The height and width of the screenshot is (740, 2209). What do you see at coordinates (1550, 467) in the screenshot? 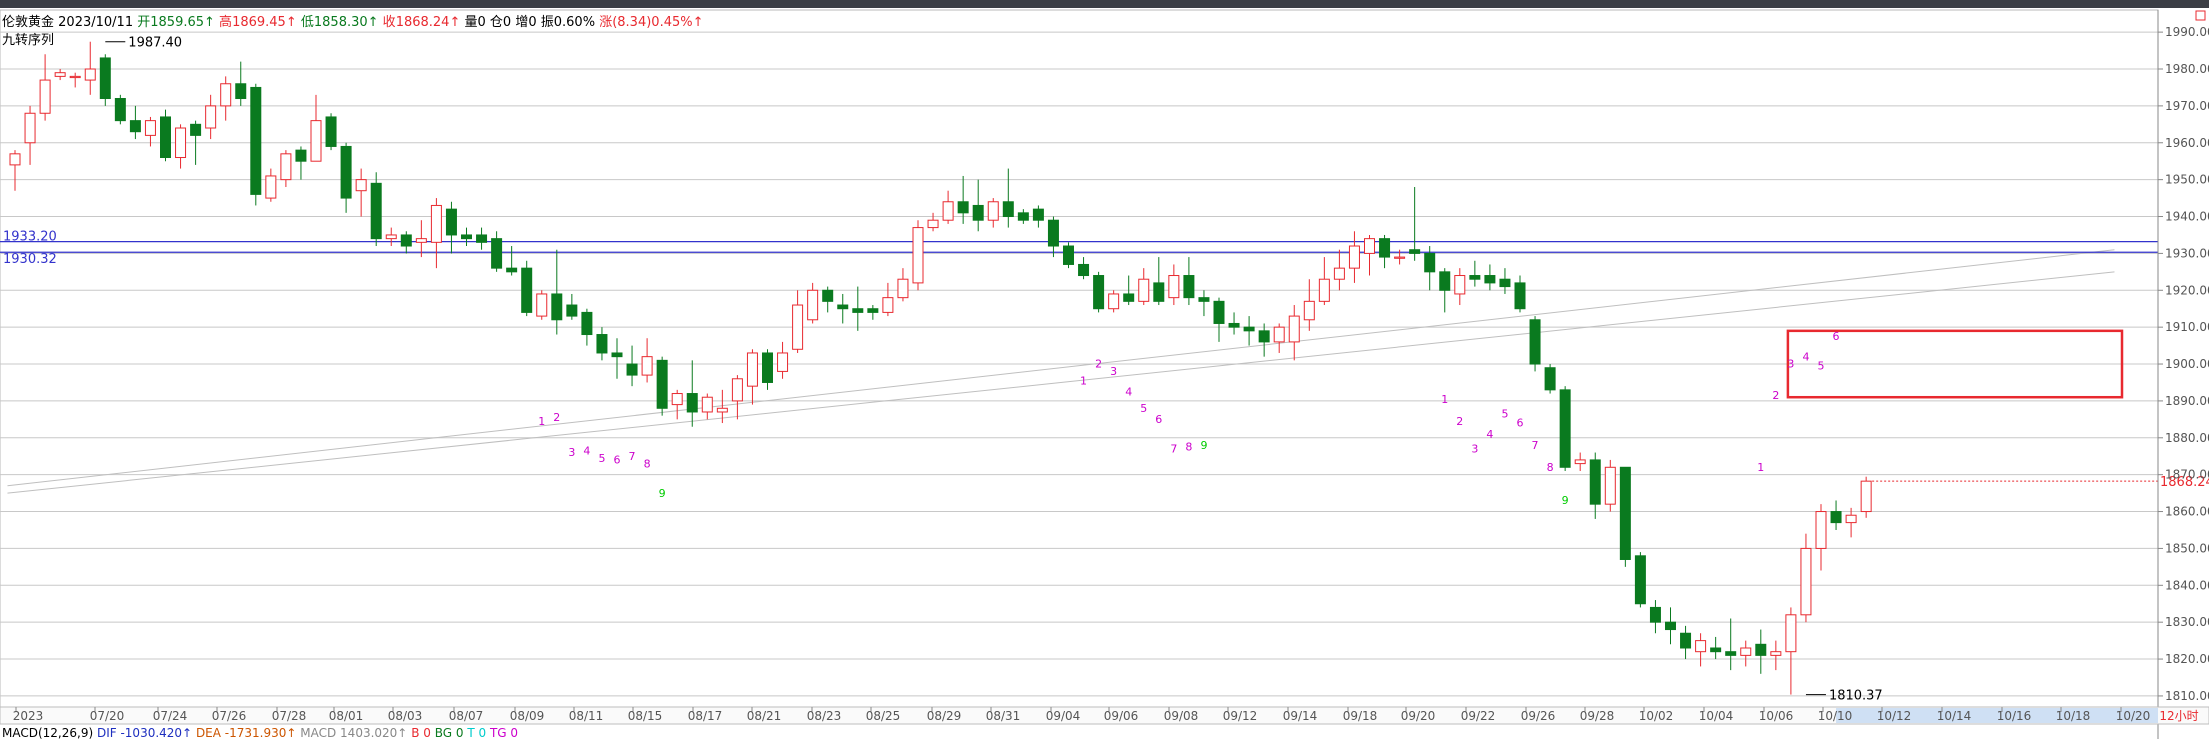
I see `td-count-label: 8` at bounding box center [1550, 467].